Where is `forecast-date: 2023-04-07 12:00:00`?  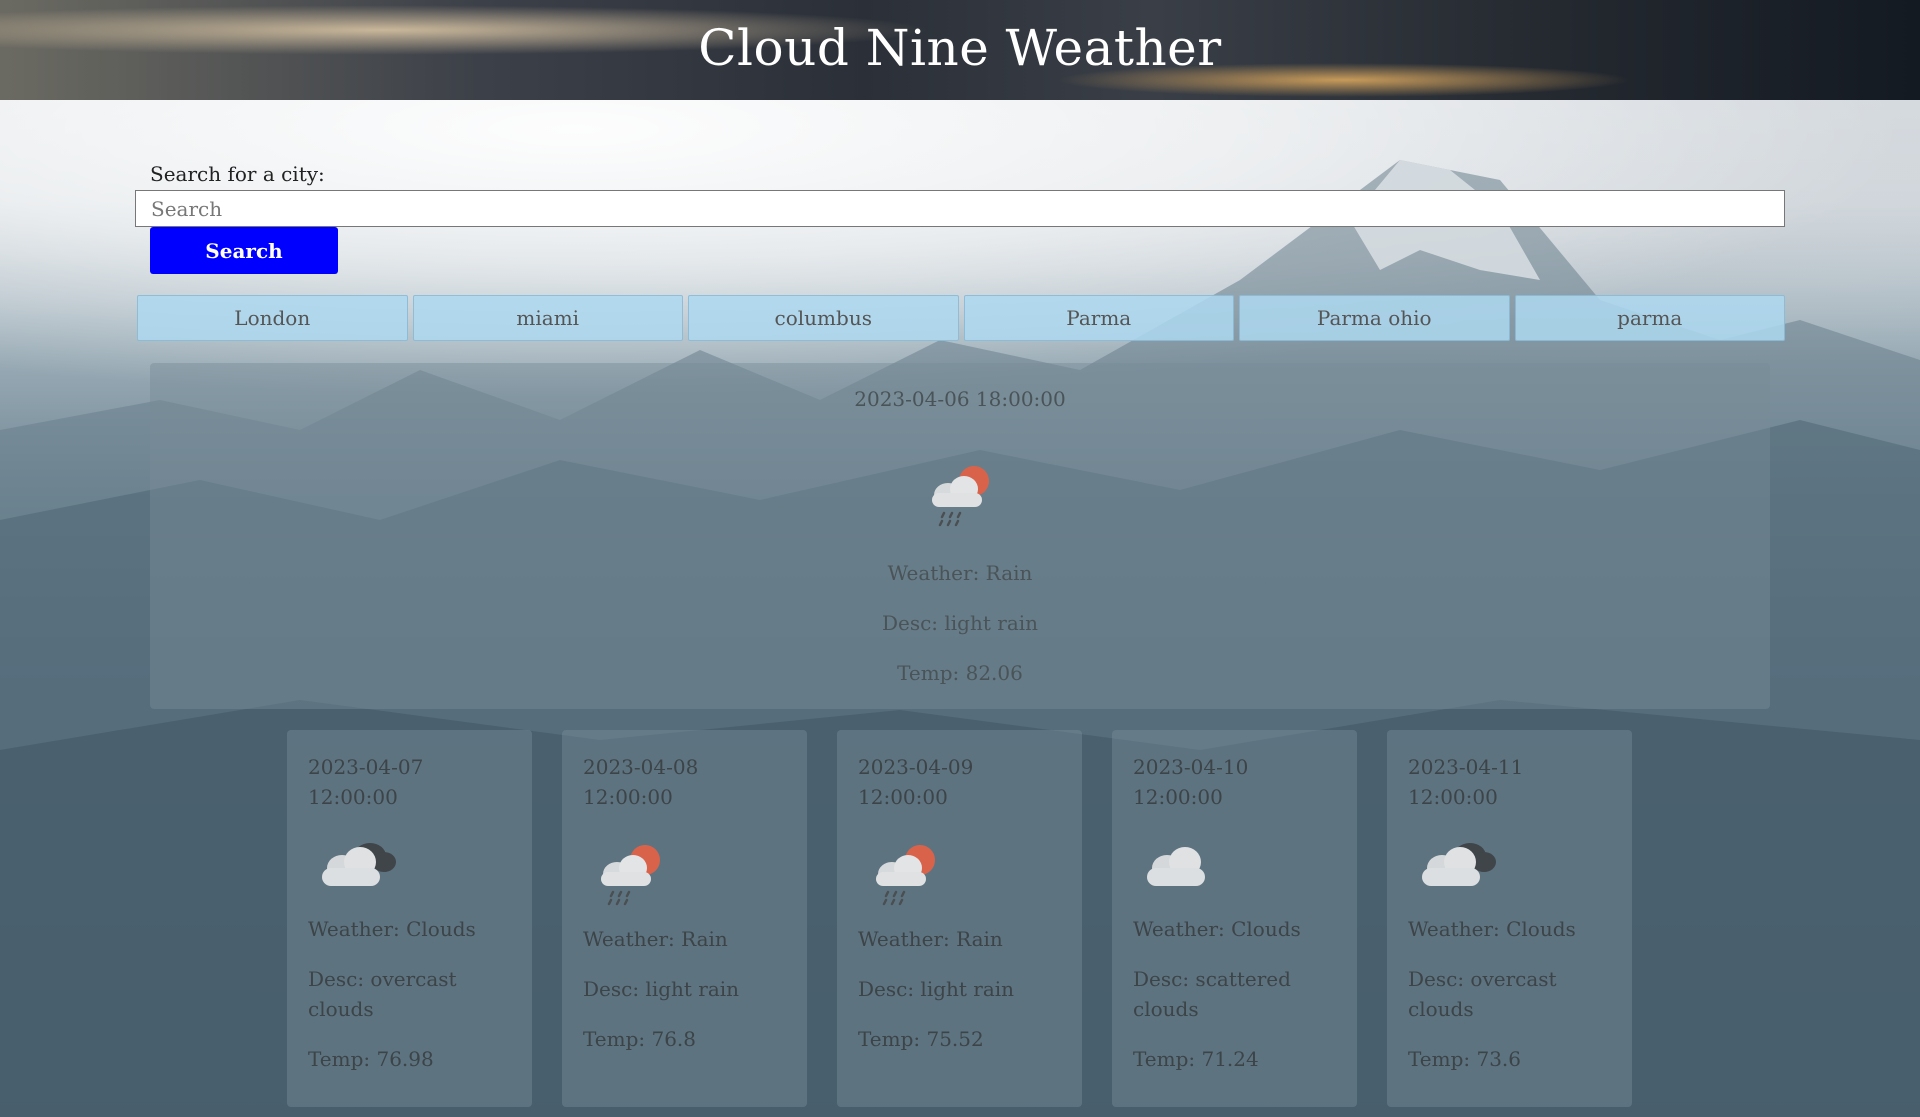 forecast-date: 2023-04-07 12:00:00 is located at coordinates (366, 782).